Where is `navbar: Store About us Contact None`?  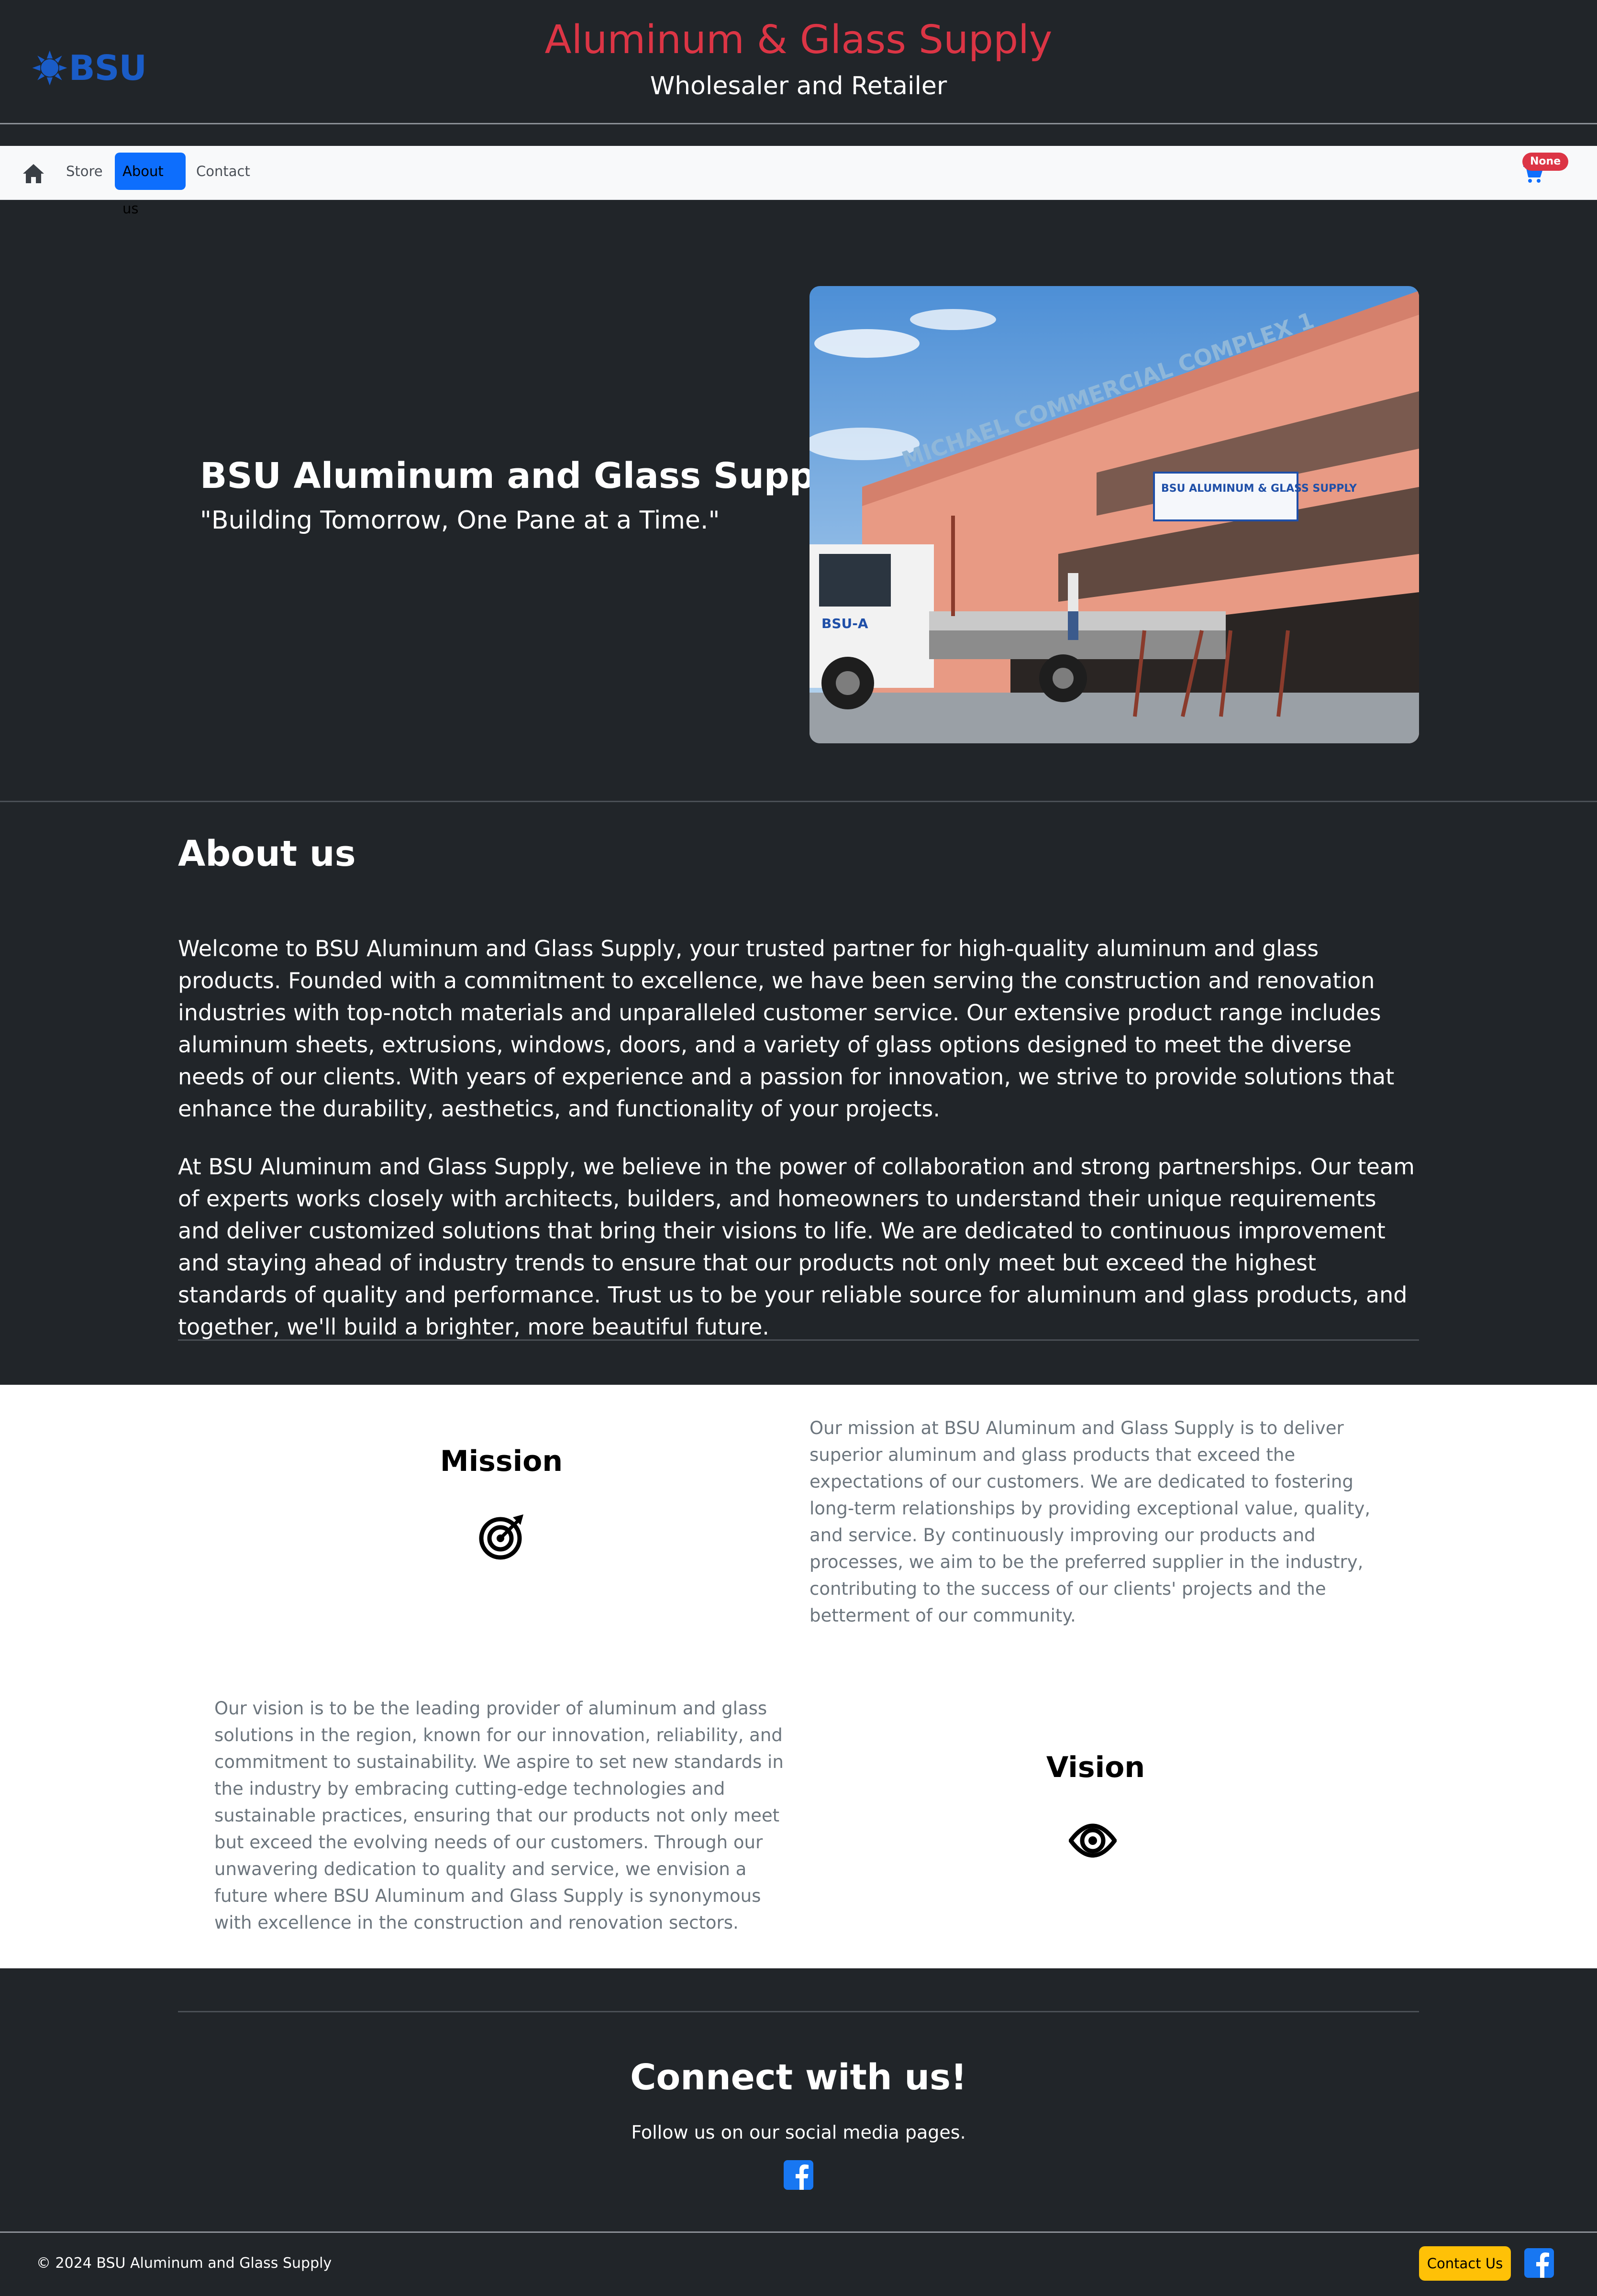
navbar: Store About us Contact None is located at coordinates (799, 181).